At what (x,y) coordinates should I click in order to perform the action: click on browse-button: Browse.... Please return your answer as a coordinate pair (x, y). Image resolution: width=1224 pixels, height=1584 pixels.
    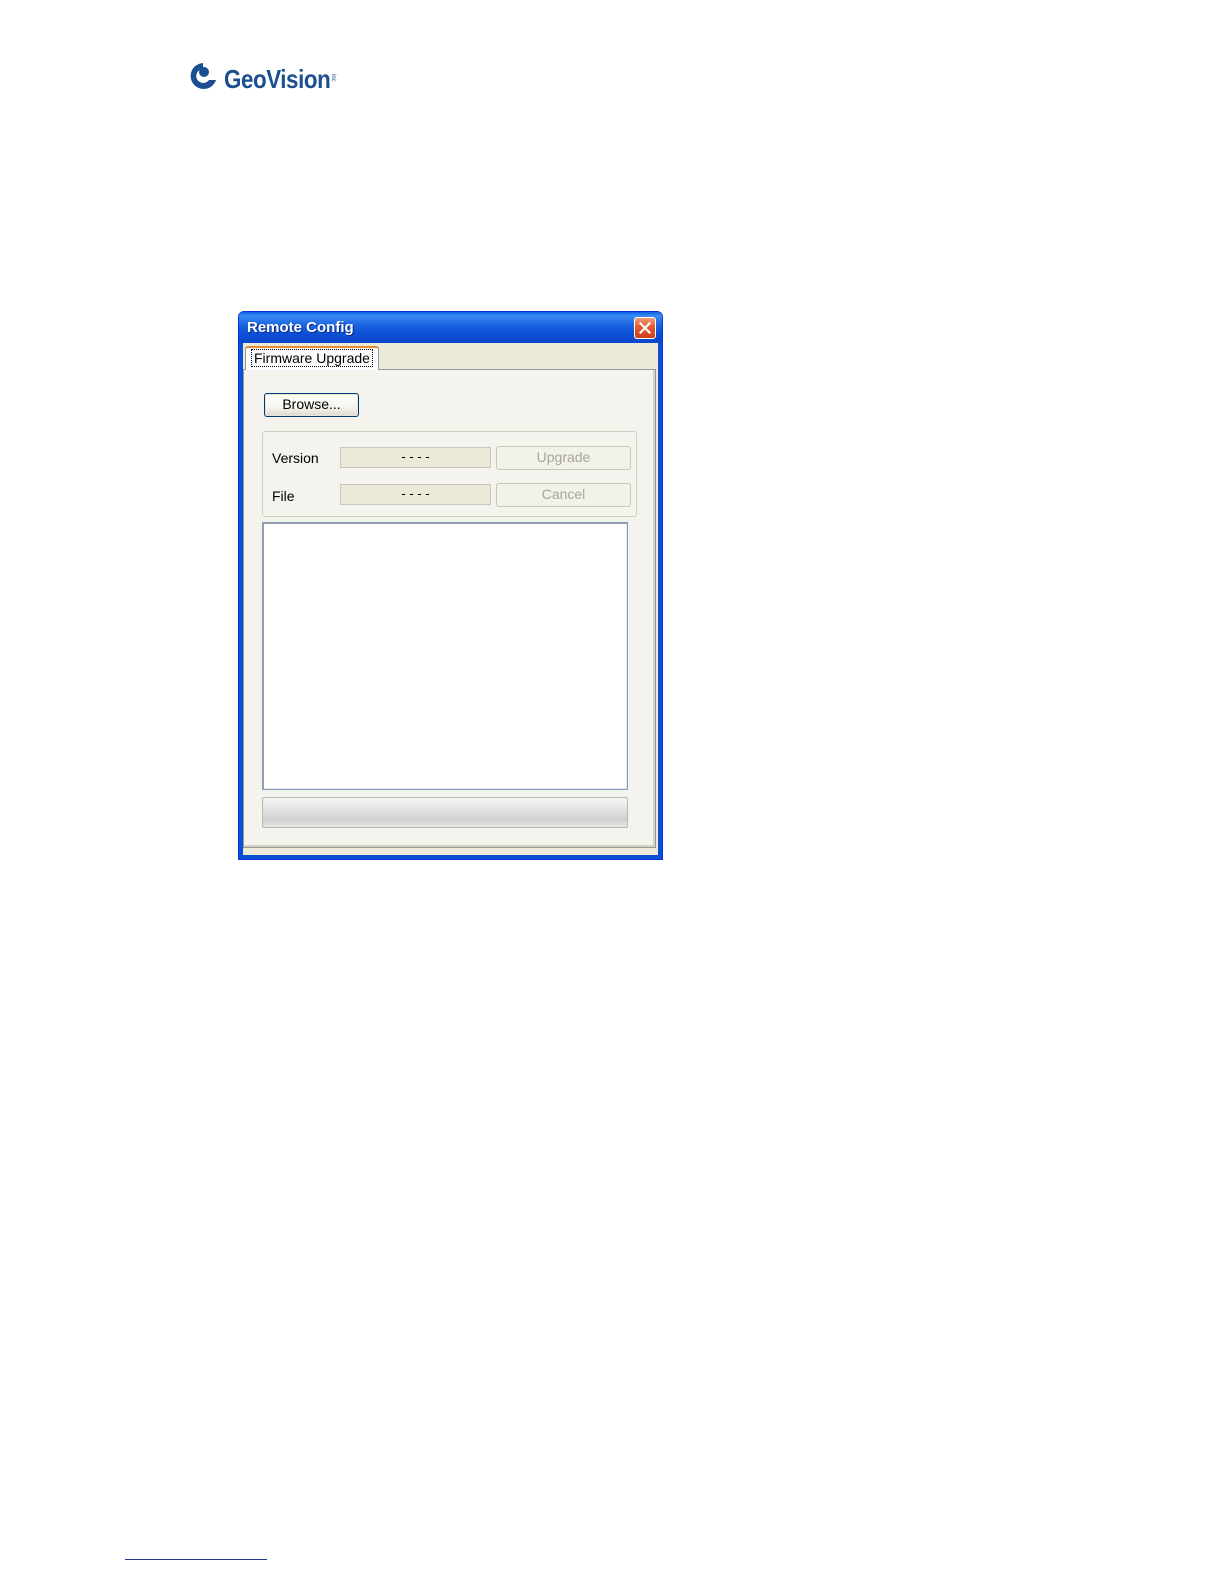
    Looking at the image, I should click on (311, 405).